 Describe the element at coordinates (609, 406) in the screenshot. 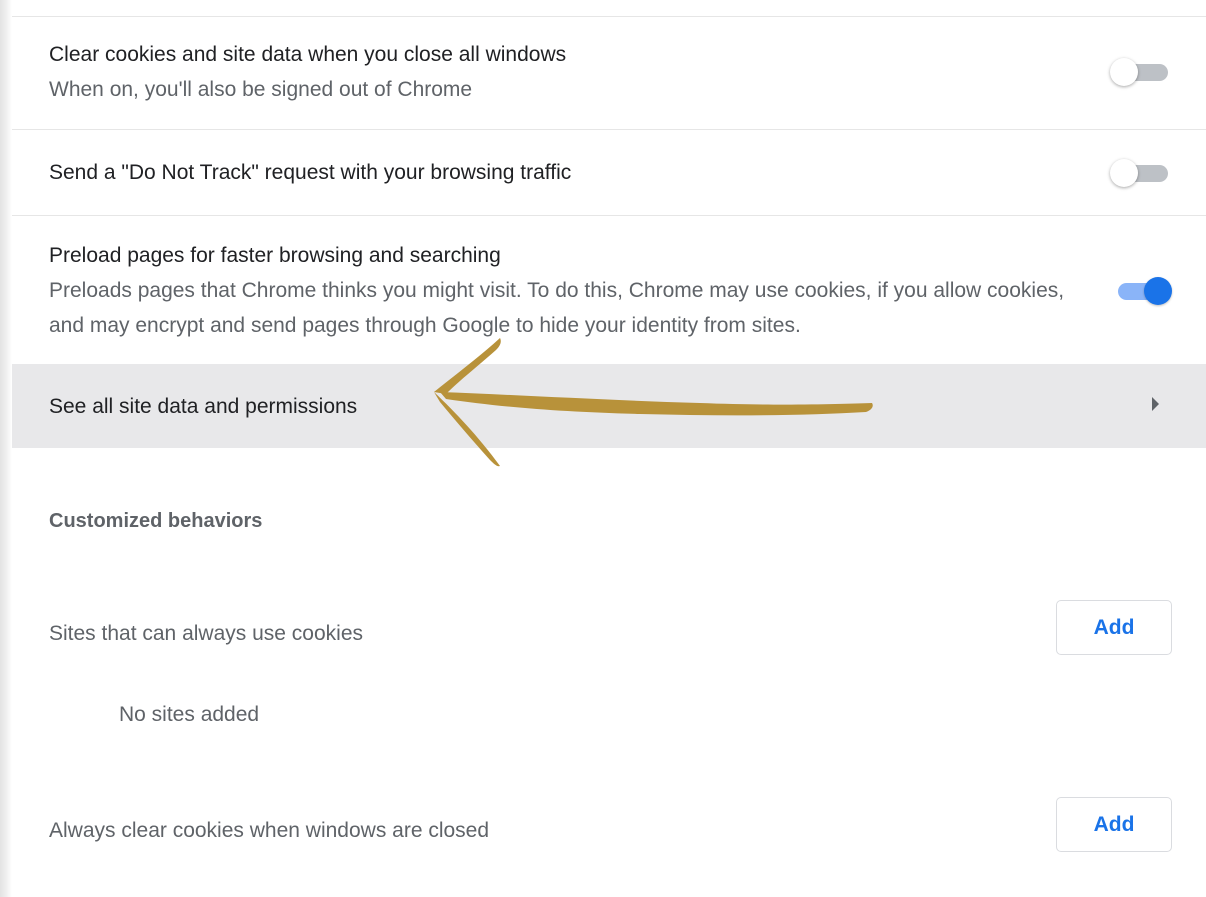

I see `see-all-site-data-link: See all site data and permissions` at that location.